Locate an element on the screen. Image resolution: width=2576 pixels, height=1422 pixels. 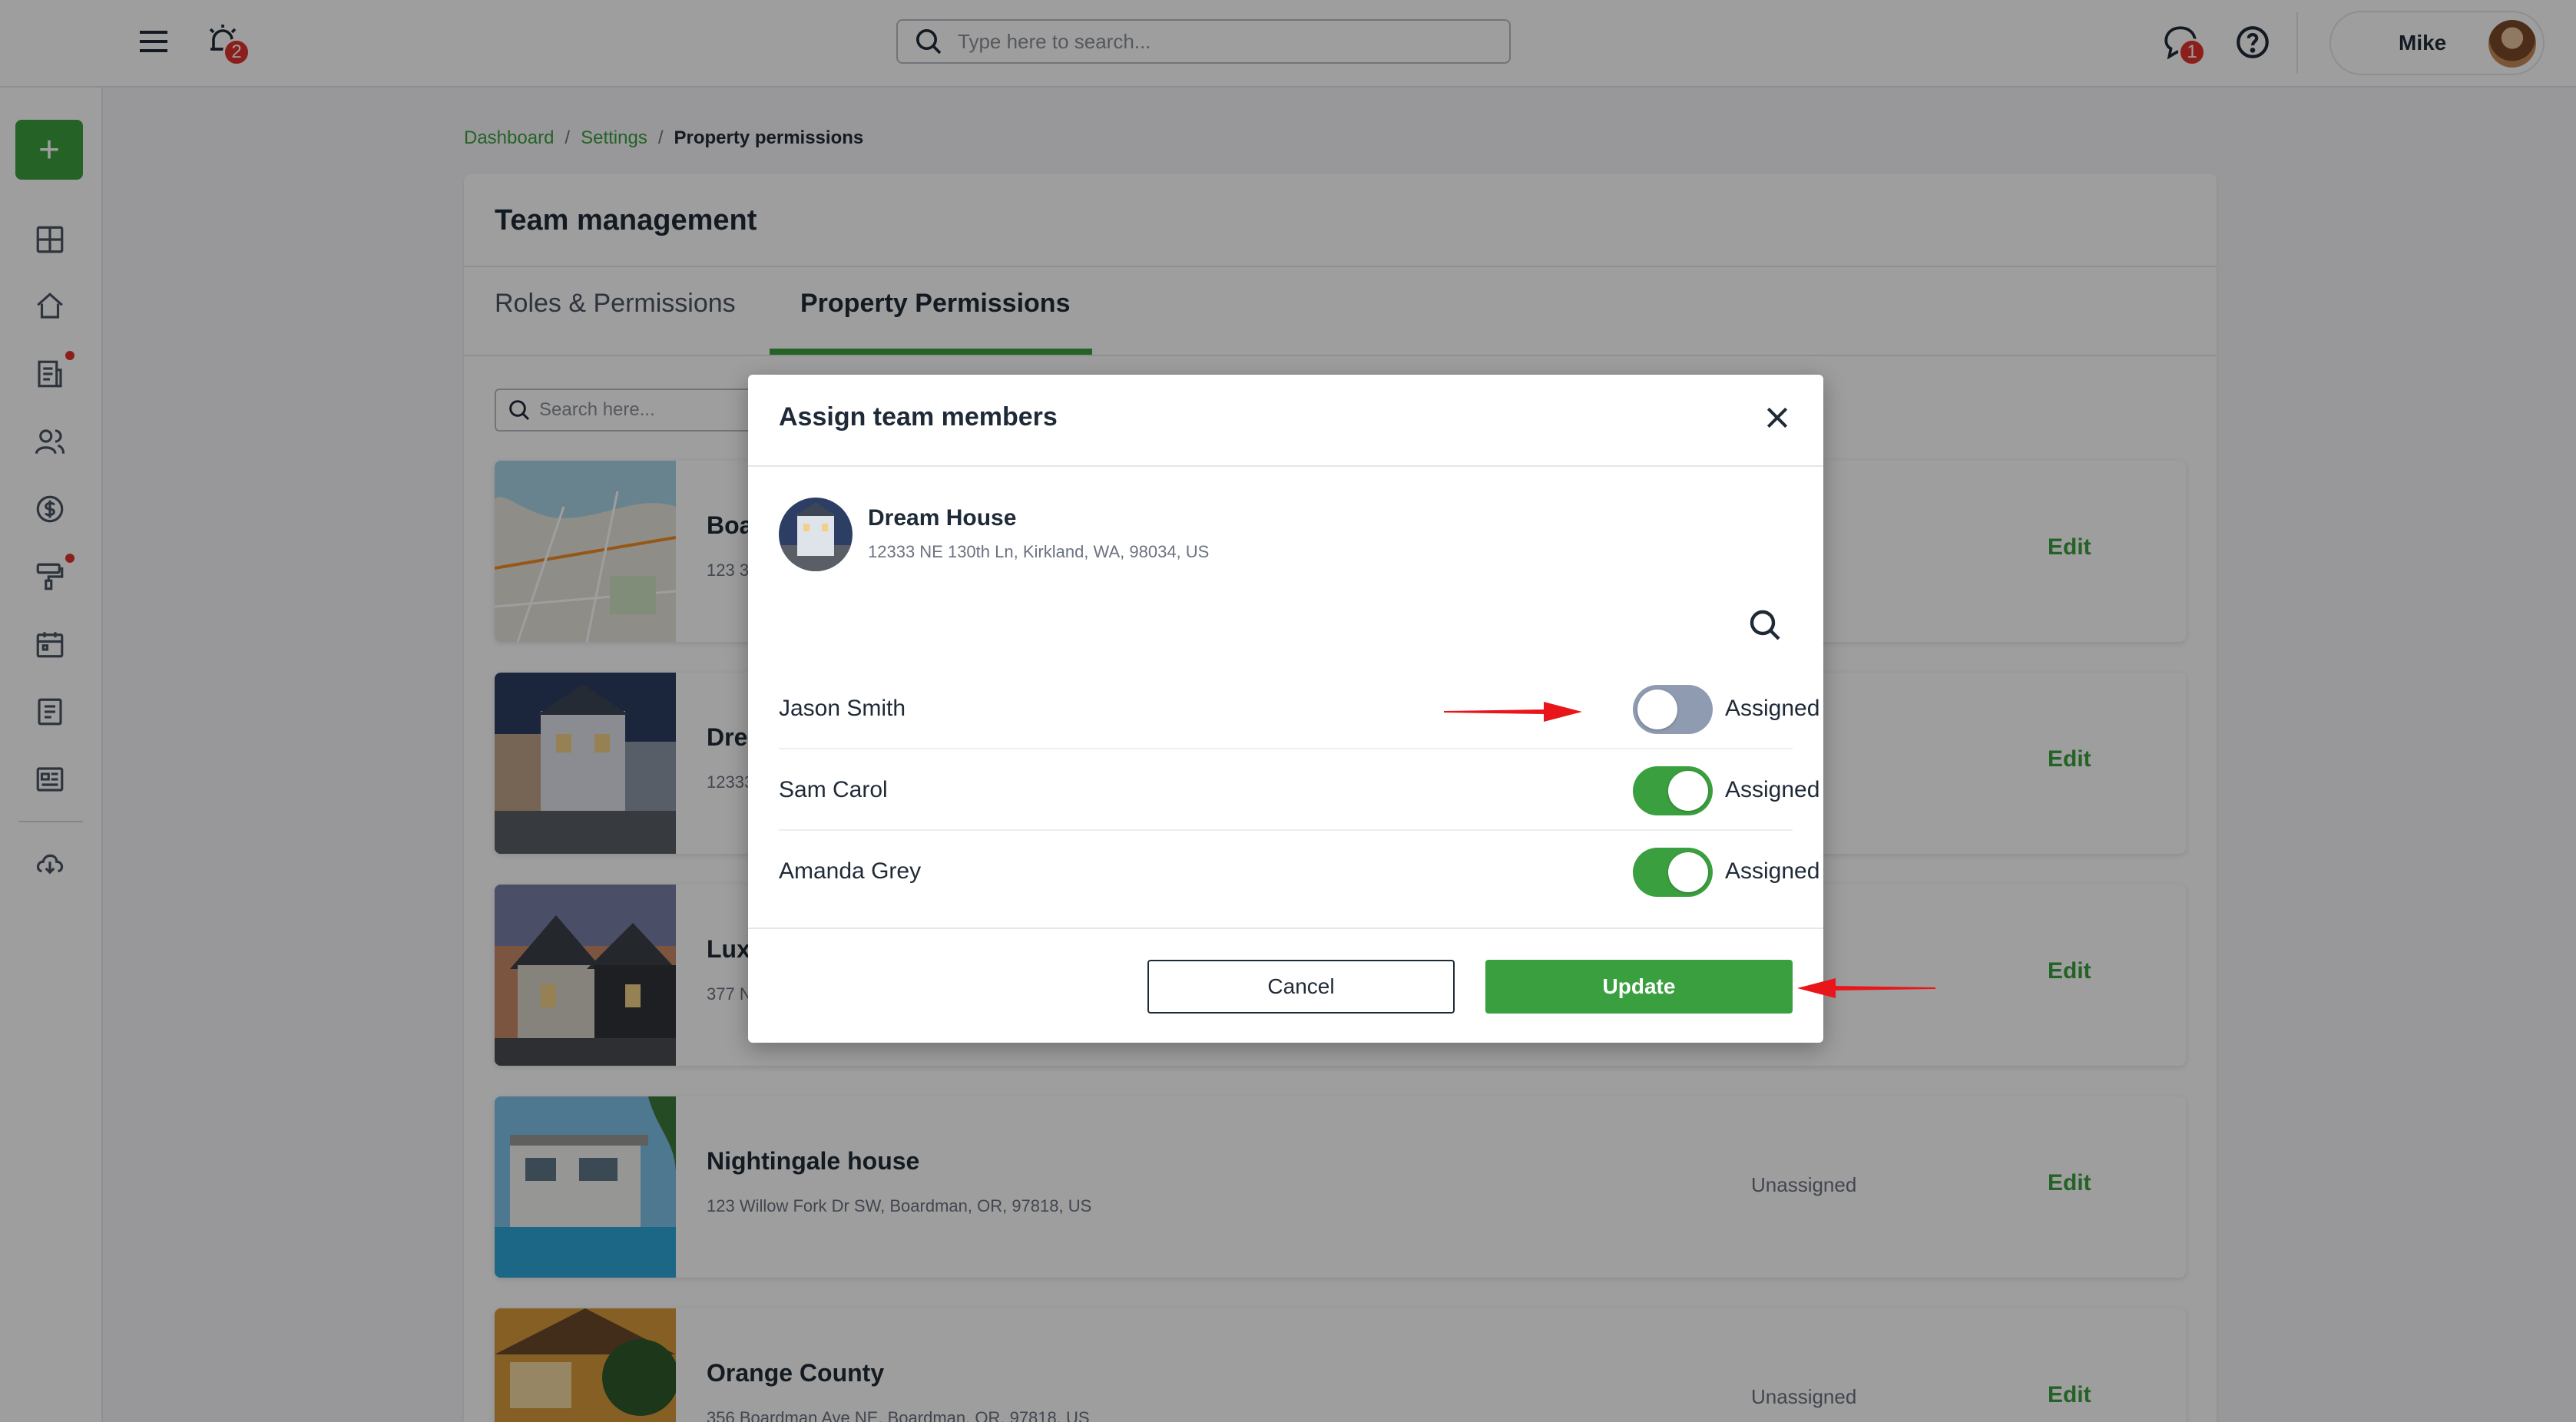
member-row: Jason Smith Assigned is located at coordinates (1299, 708).